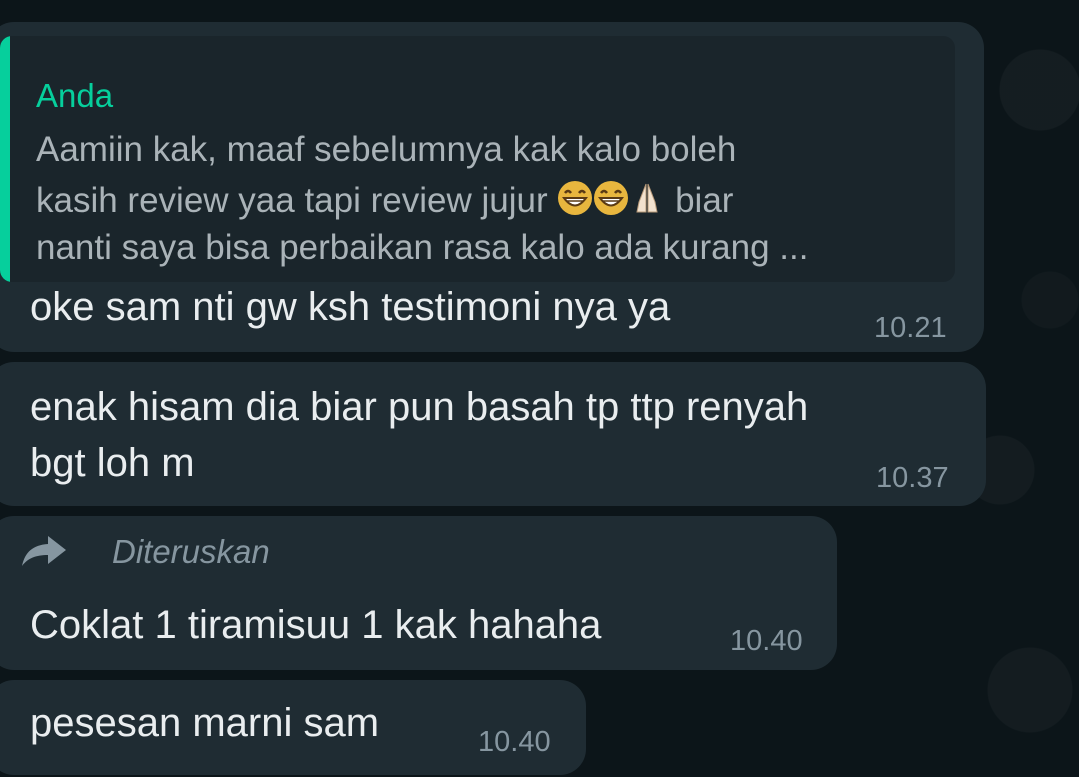  Describe the element at coordinates (205, 723) in the screenshot. I see `message-text: pesesan marni sam` at that location.